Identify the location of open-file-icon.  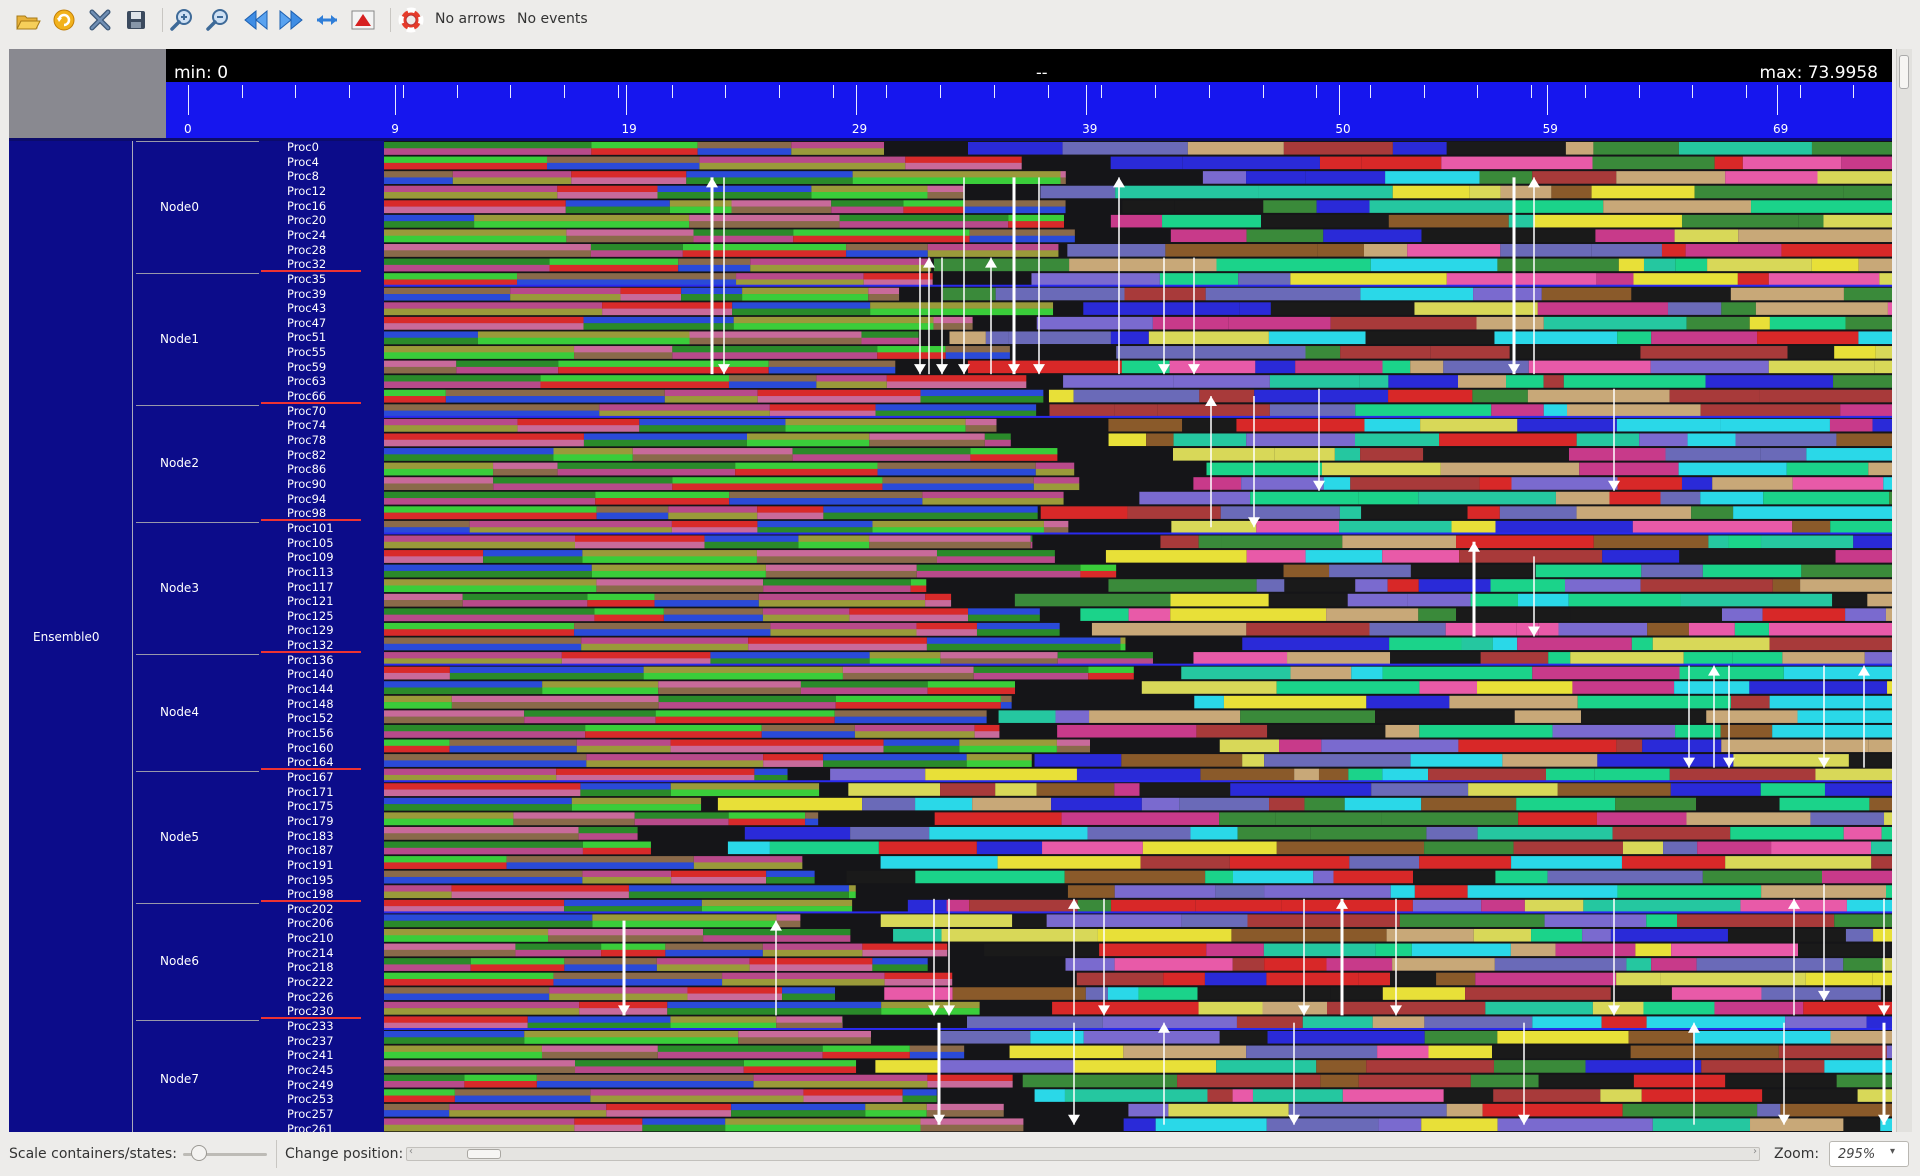
(28, 20).